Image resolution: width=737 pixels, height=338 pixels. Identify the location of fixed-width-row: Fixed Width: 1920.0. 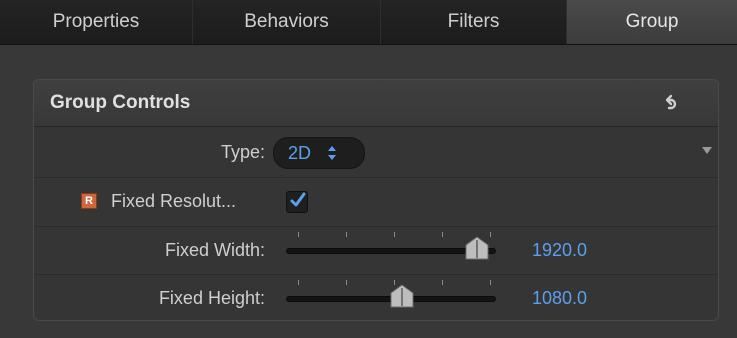
(376, 250).